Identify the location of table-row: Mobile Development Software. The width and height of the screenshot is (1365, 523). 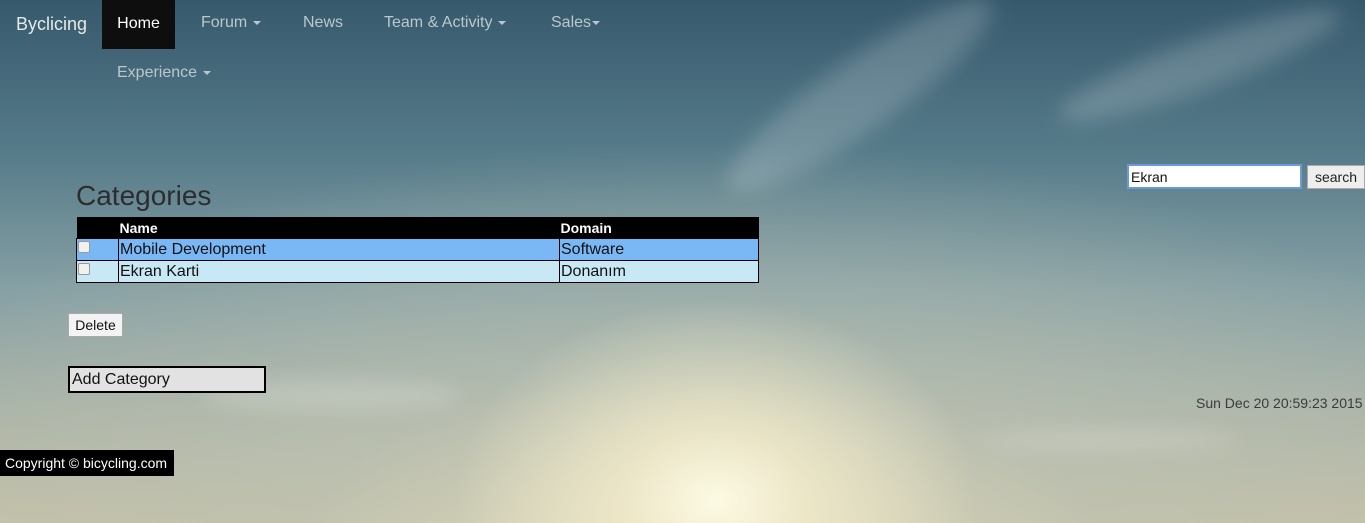
(417, 249).